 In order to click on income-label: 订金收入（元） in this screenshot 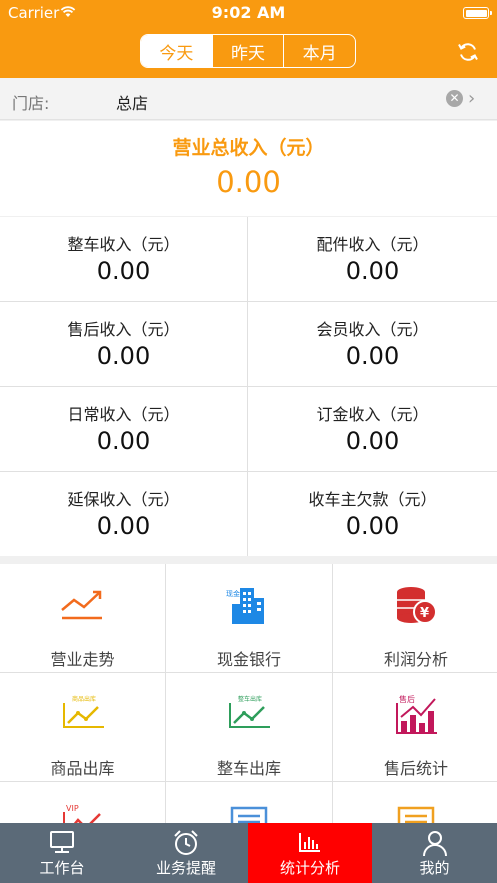, I will do `click(372, 414)`.